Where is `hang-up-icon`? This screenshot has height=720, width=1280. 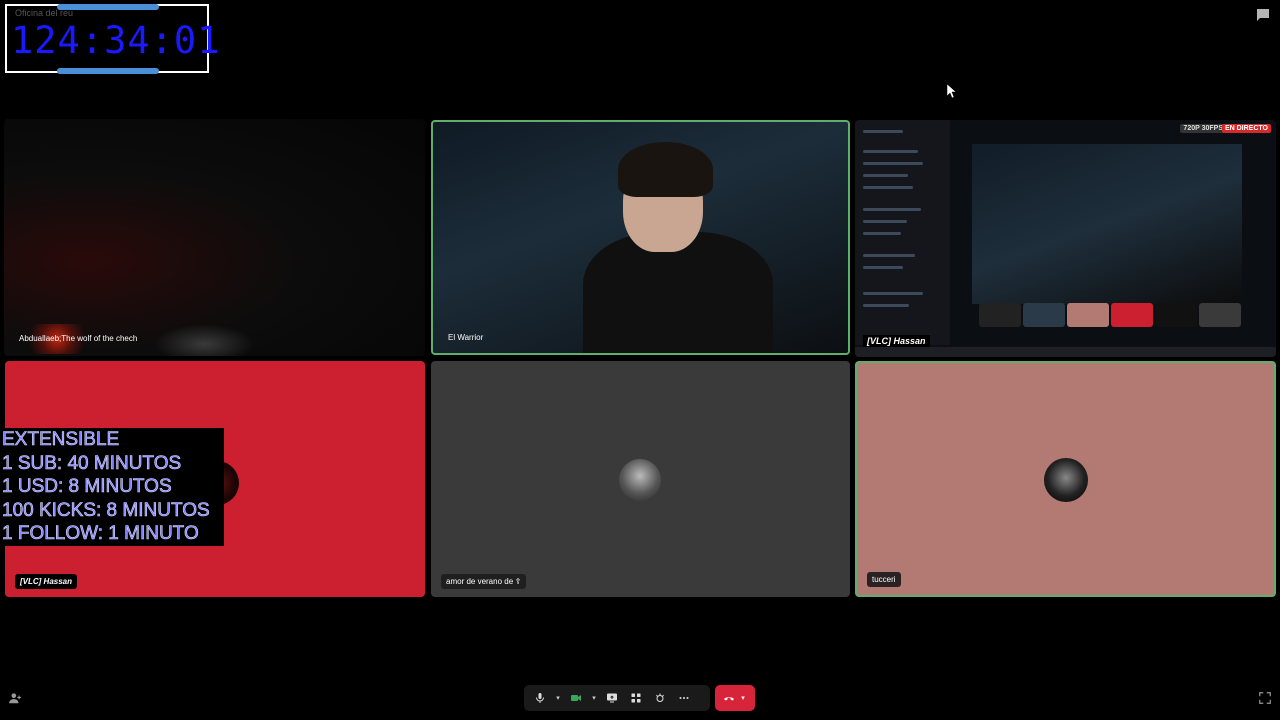 hang-up-icon is located at coordinates (729, 699).